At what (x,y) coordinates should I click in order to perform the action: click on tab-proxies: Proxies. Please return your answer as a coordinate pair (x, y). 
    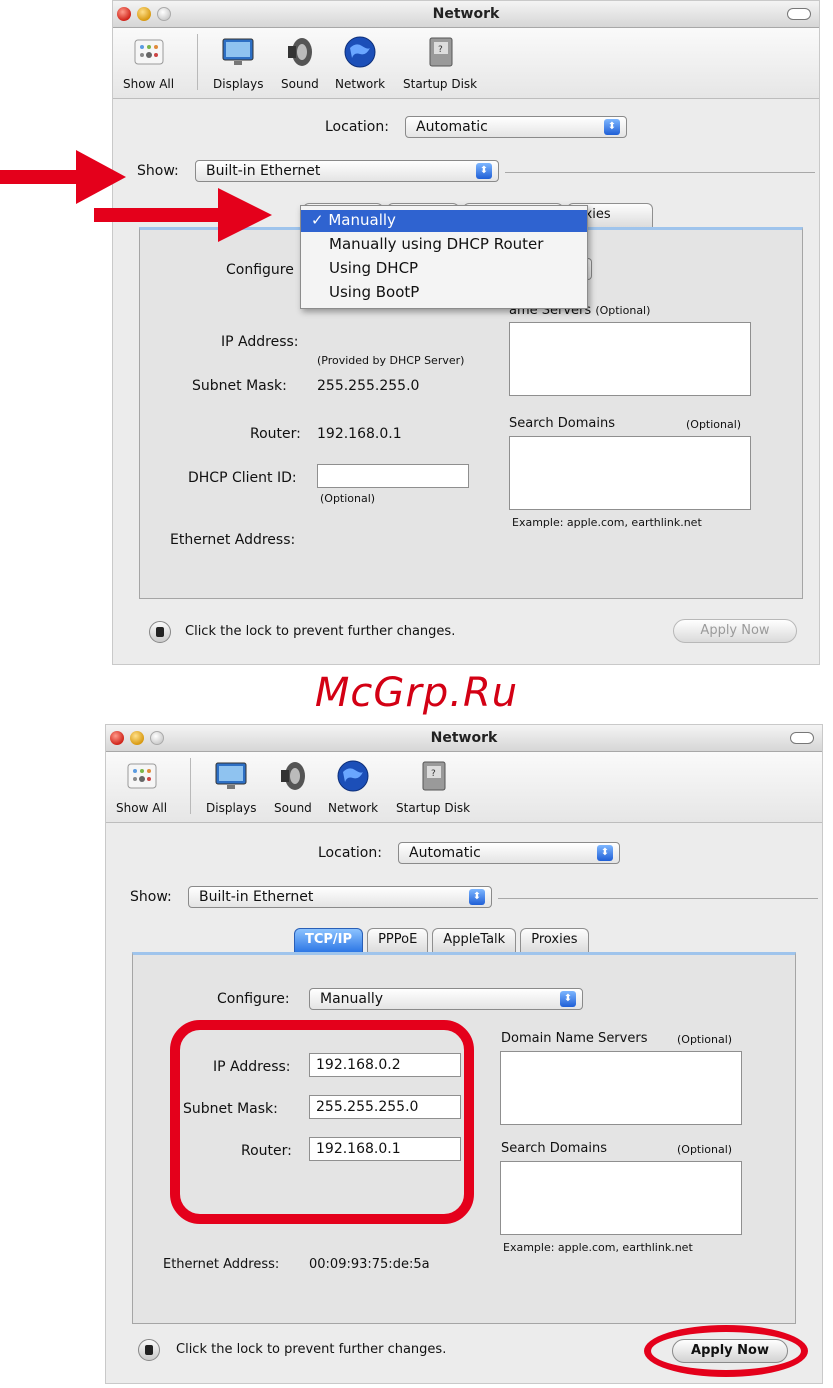
    Looking at the image, I should click on (554, 940).